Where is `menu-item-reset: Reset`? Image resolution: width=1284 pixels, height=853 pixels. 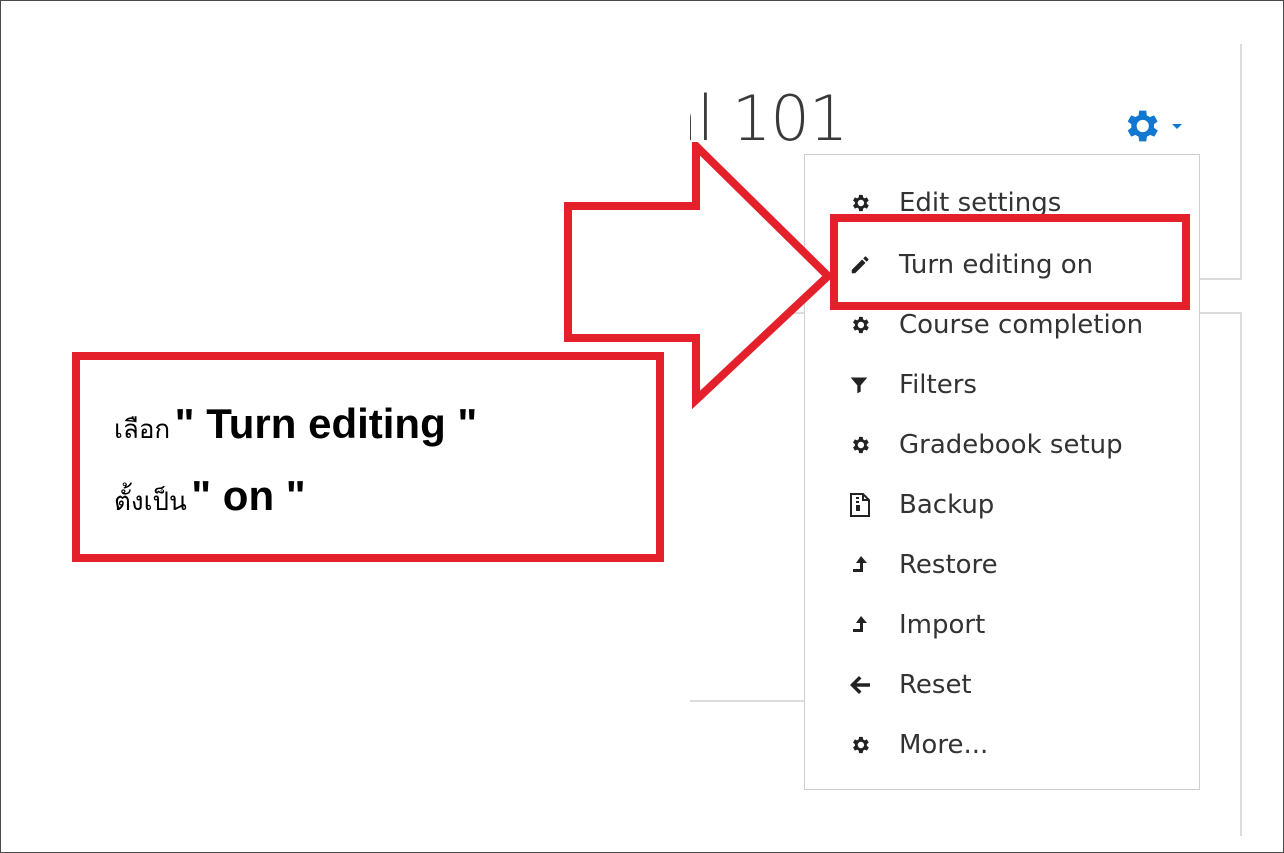 menu-item-reset: Reset is located at coordinates (1002, 685).